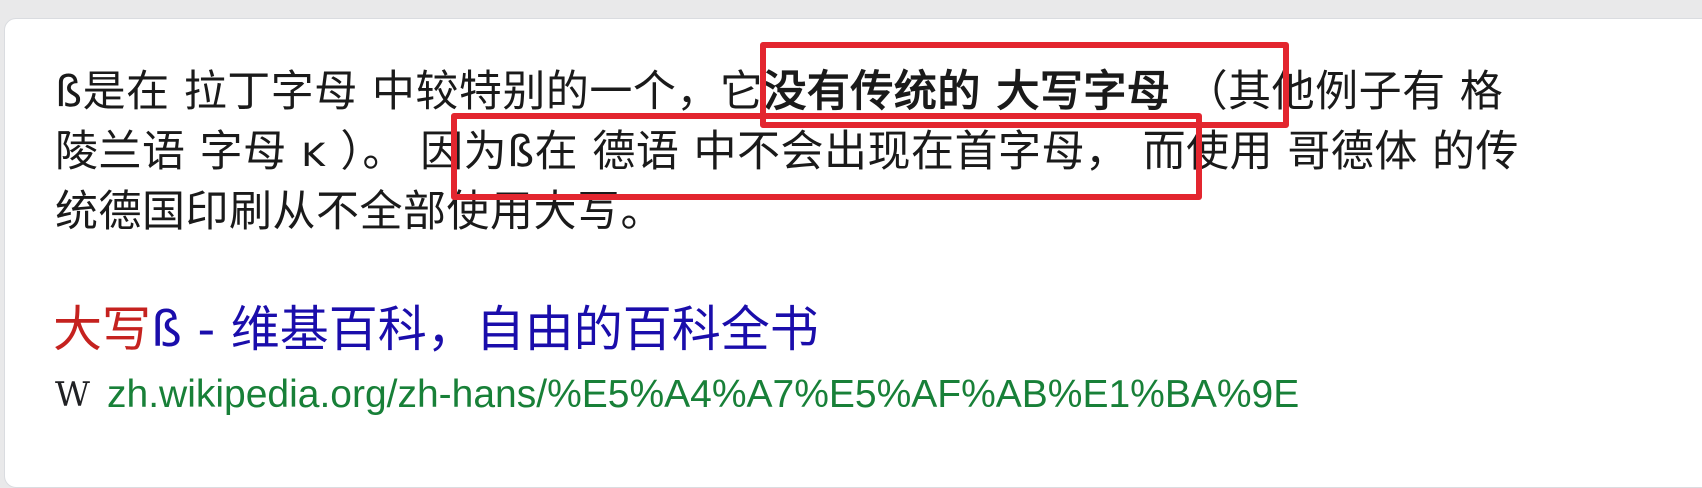  I want to click on snippet-line-3: 统德国印刷从不全部使用大写。, so click(359, 212).